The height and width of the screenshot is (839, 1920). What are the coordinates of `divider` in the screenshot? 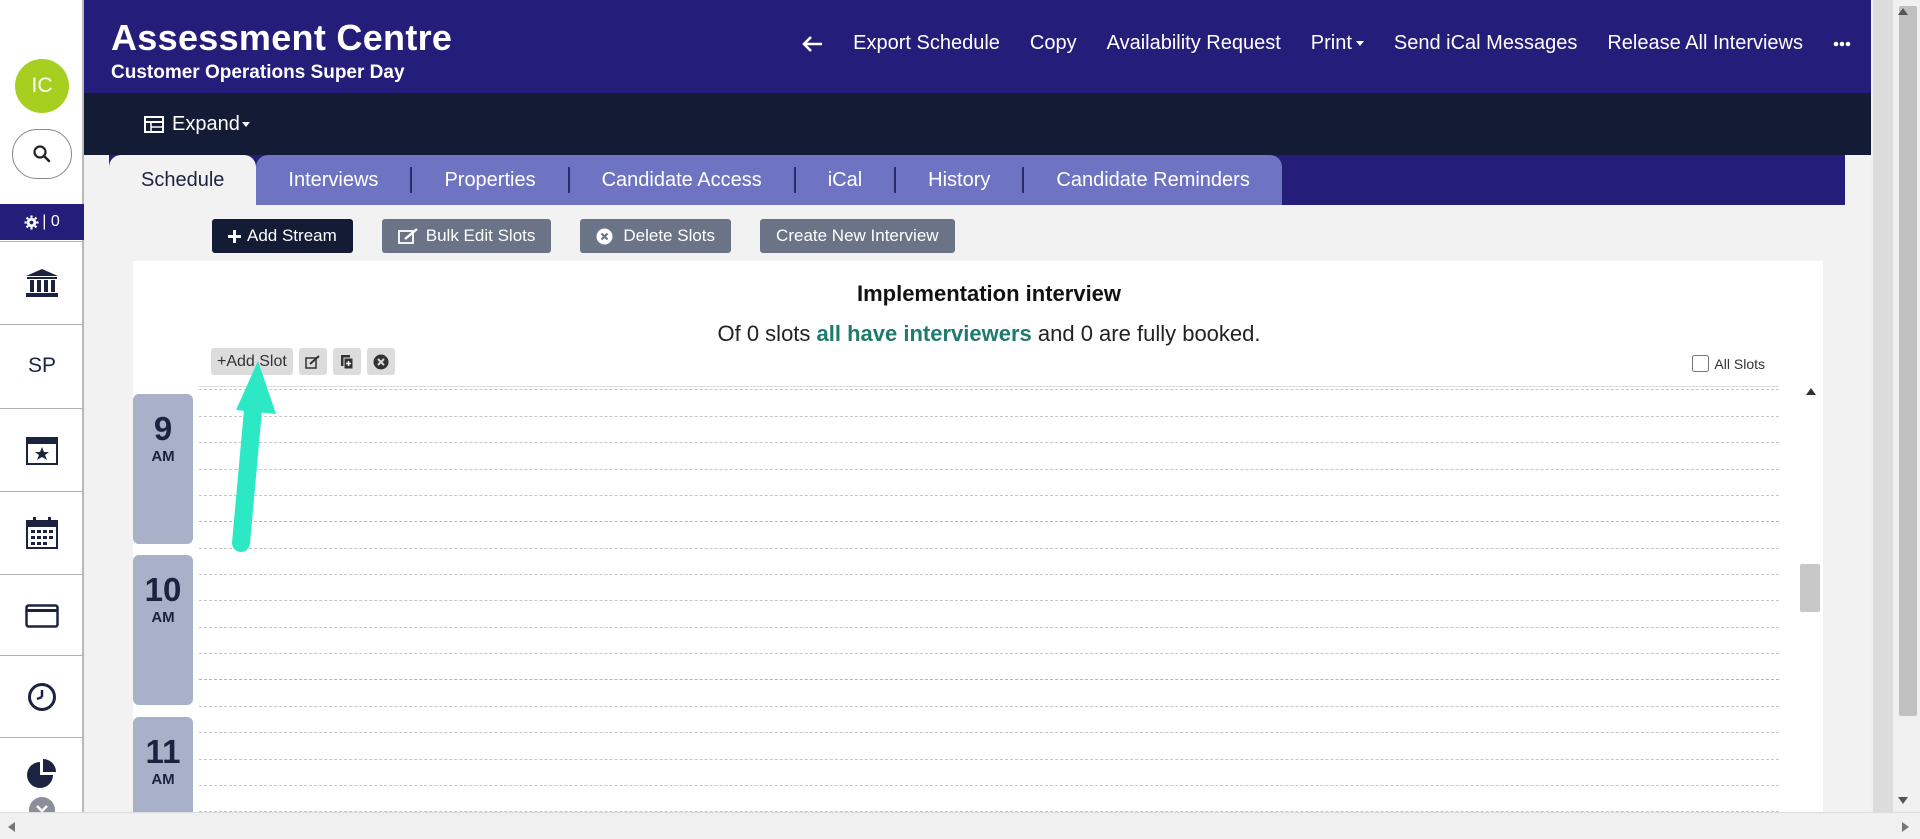 It's located at (989, 386).